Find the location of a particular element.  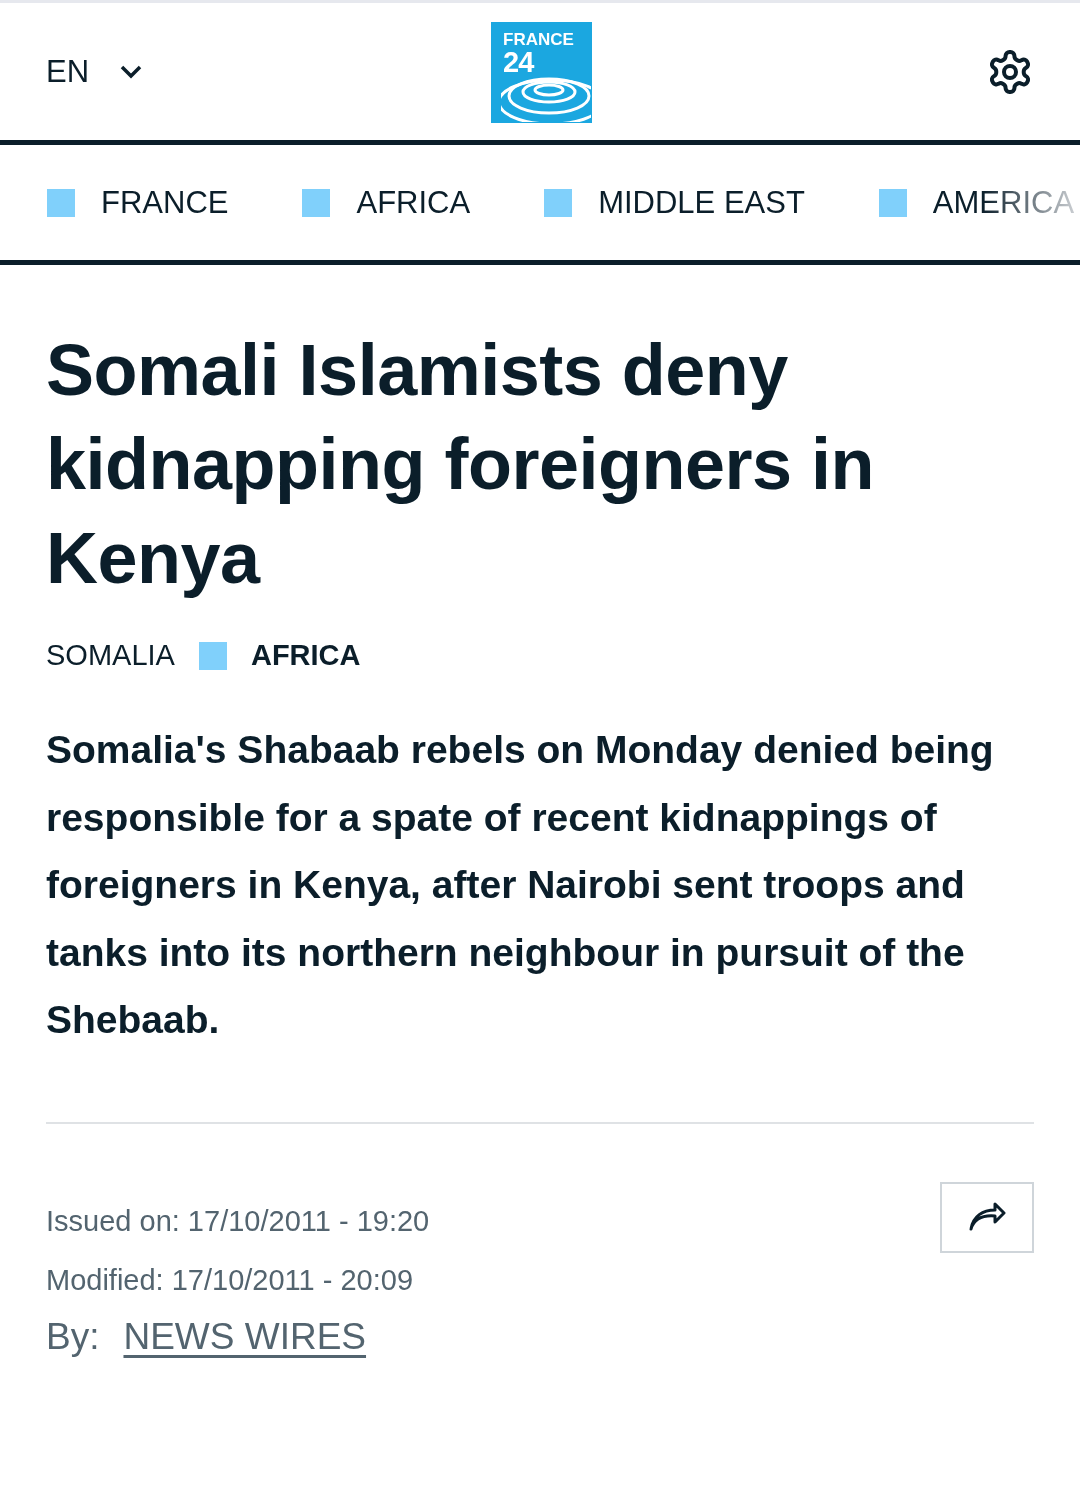

issued-date: Issued on: 17/10/2011 - 19:20 is located at coordinates (238, 1221).